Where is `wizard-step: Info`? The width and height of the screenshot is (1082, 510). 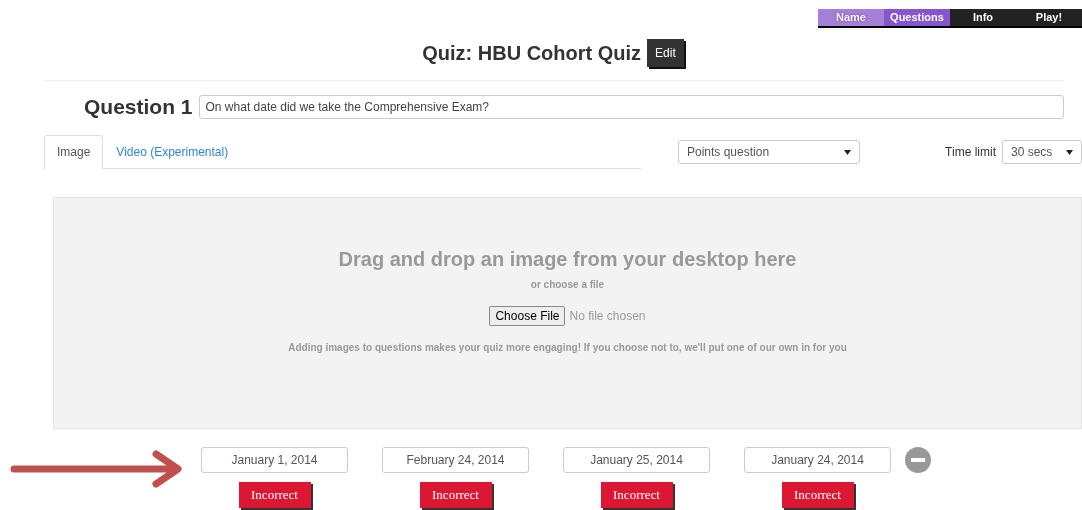
wizard-step: Info is located at coordinates (983, 18).